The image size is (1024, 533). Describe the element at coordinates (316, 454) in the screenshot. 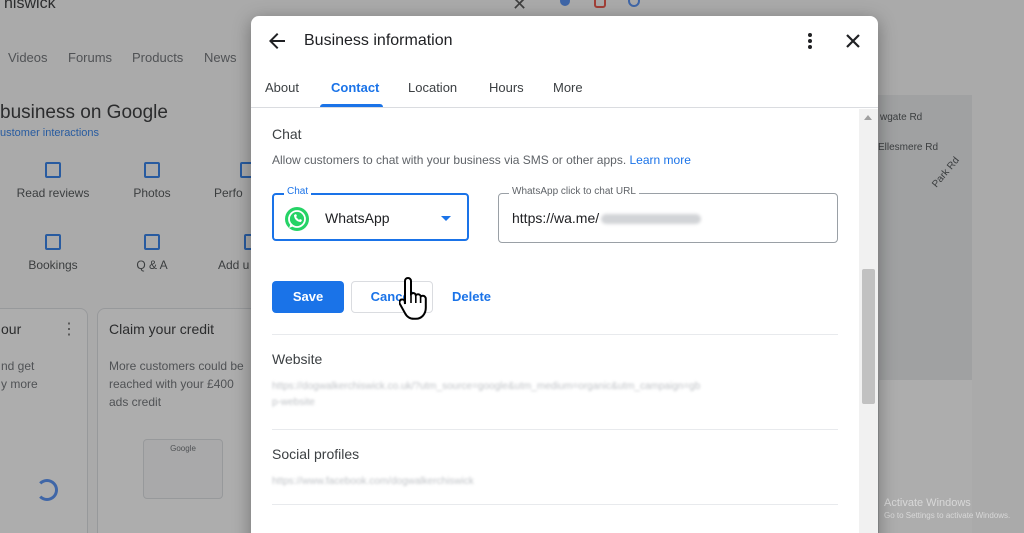

I see `social-profiles-section-title: Social profiles` at that location.